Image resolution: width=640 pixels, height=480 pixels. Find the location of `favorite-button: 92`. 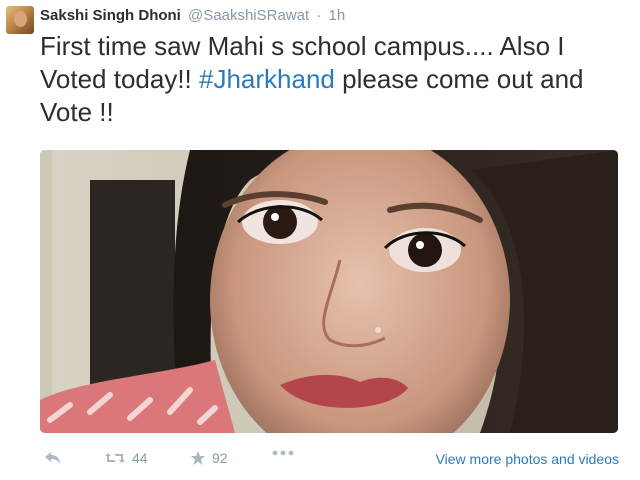

favorite-button: 92 is located at coordinates (209, 458).